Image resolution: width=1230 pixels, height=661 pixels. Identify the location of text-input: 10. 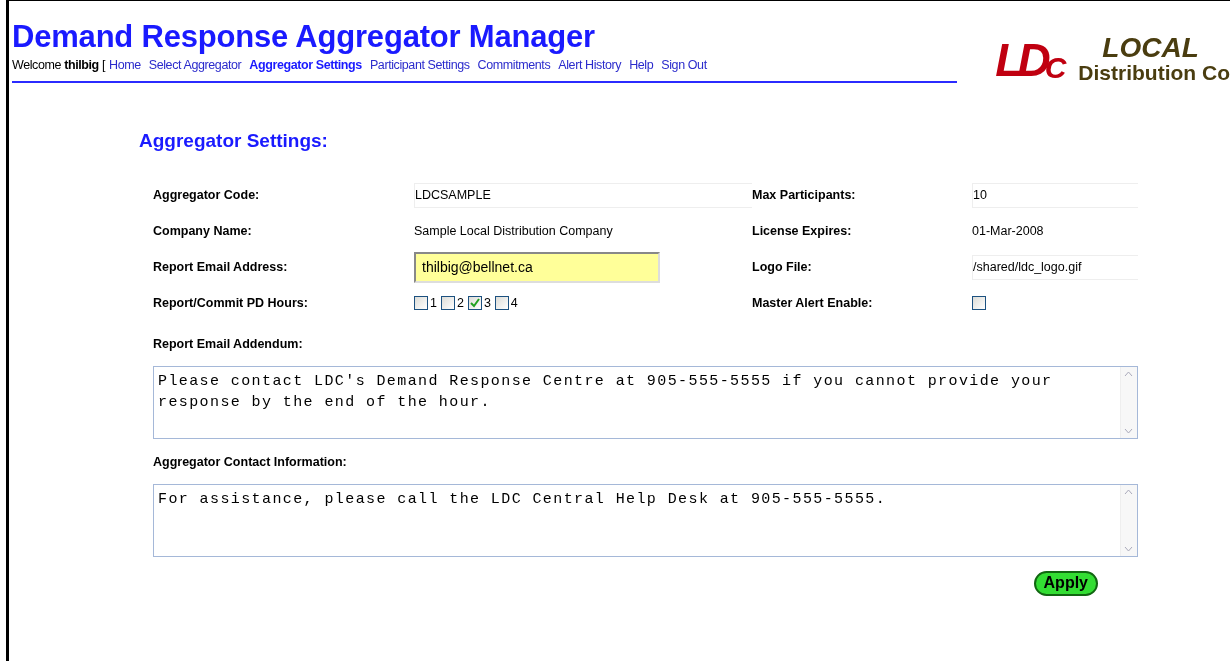
(1055, 195).